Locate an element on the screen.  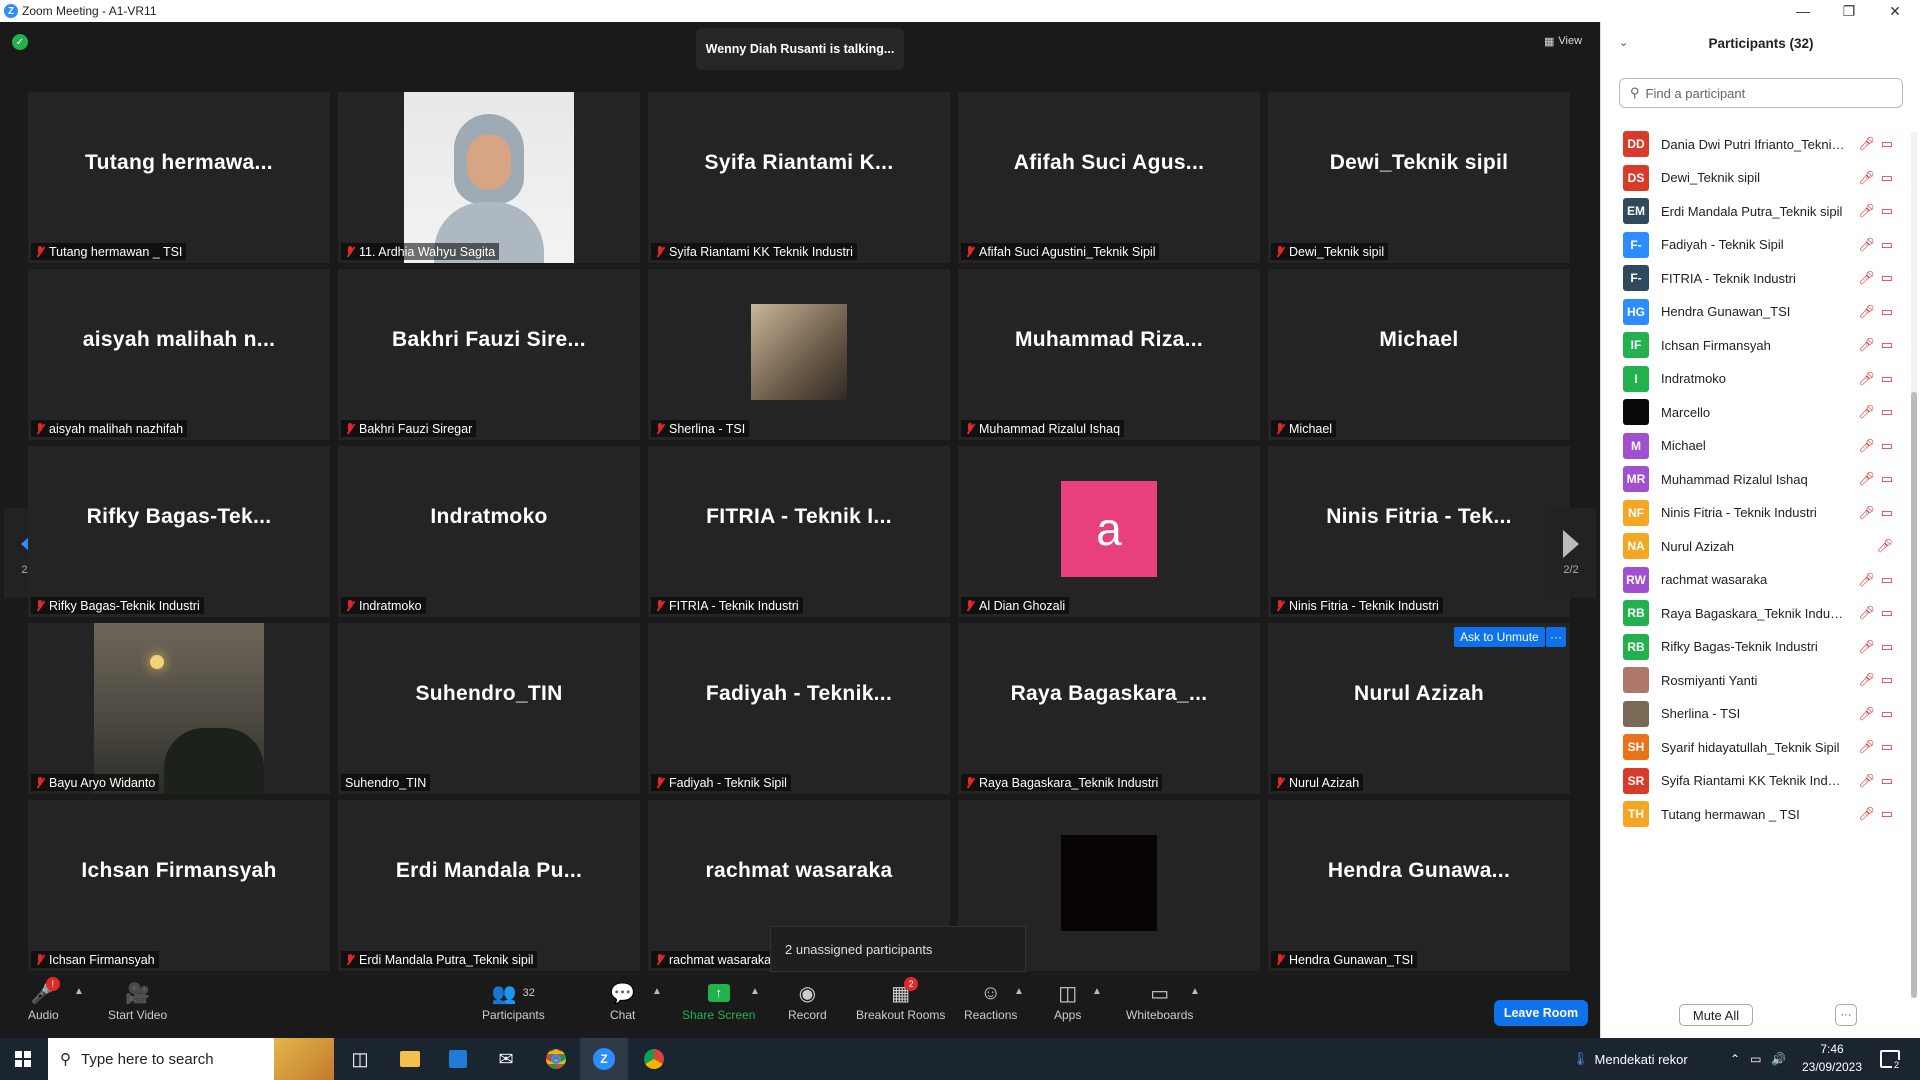
video-tile: Hendra Gunawa... Hendra Gunawan_TSI is located at coordinates (1419, 885).